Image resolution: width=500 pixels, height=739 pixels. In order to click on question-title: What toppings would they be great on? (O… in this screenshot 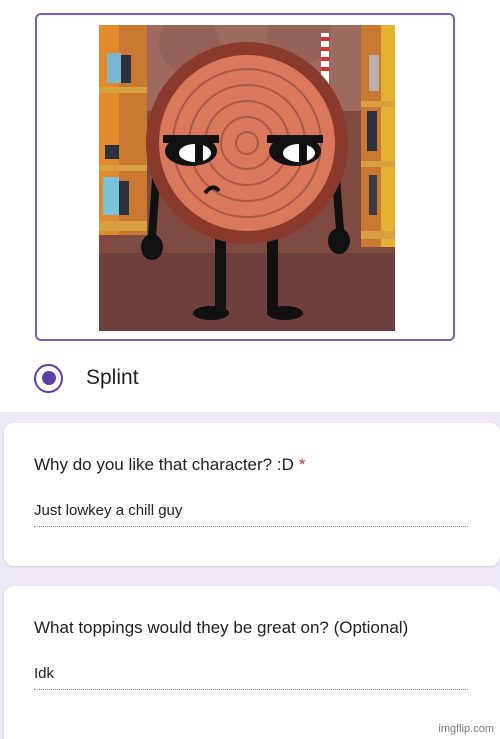, I will do `click(221, 628)`.